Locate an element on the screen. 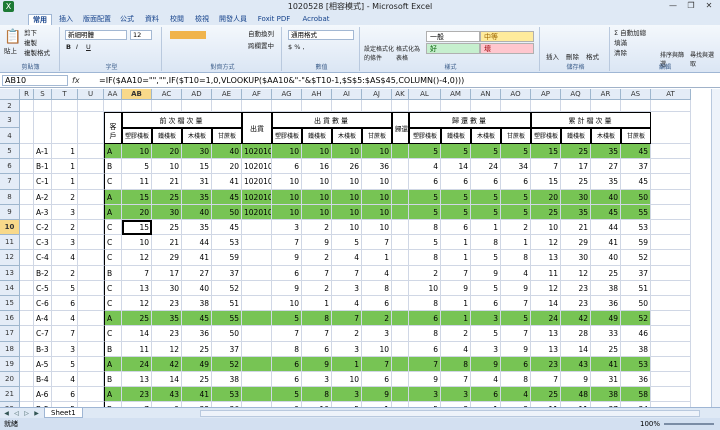 The width and height of the screenshot is (720, 430). wrap-text-button: 自動換列 is located at coordinates (261, 34).